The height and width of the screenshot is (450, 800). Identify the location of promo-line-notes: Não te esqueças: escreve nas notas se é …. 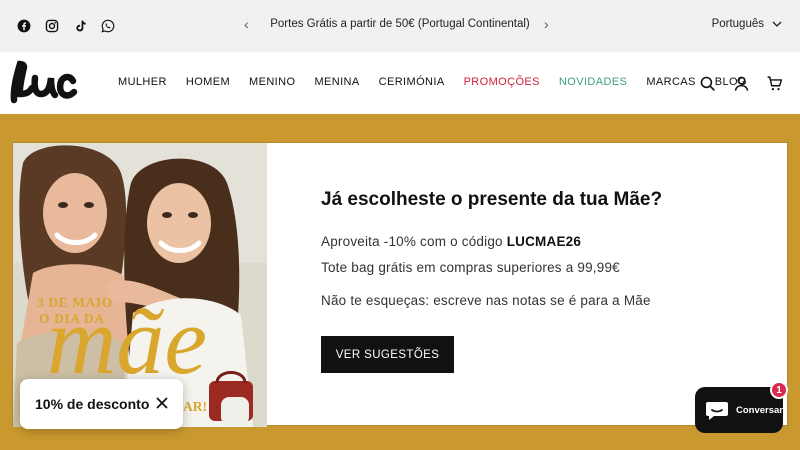
(486, 300).